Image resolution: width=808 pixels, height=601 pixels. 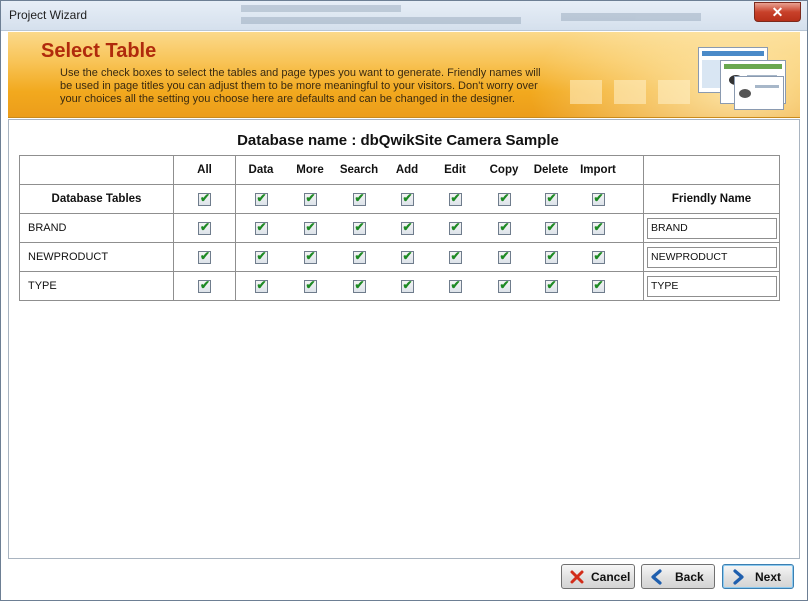 I want to click on friendly-empty-cell, so click(x=711, y=170).